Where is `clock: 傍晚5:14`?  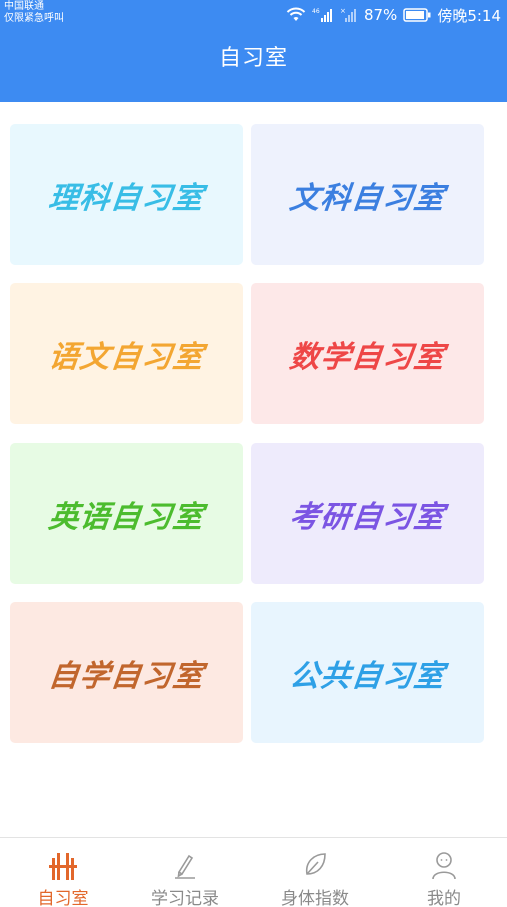
clock: 傍晚5:14 is located at coordinates (469, 15).